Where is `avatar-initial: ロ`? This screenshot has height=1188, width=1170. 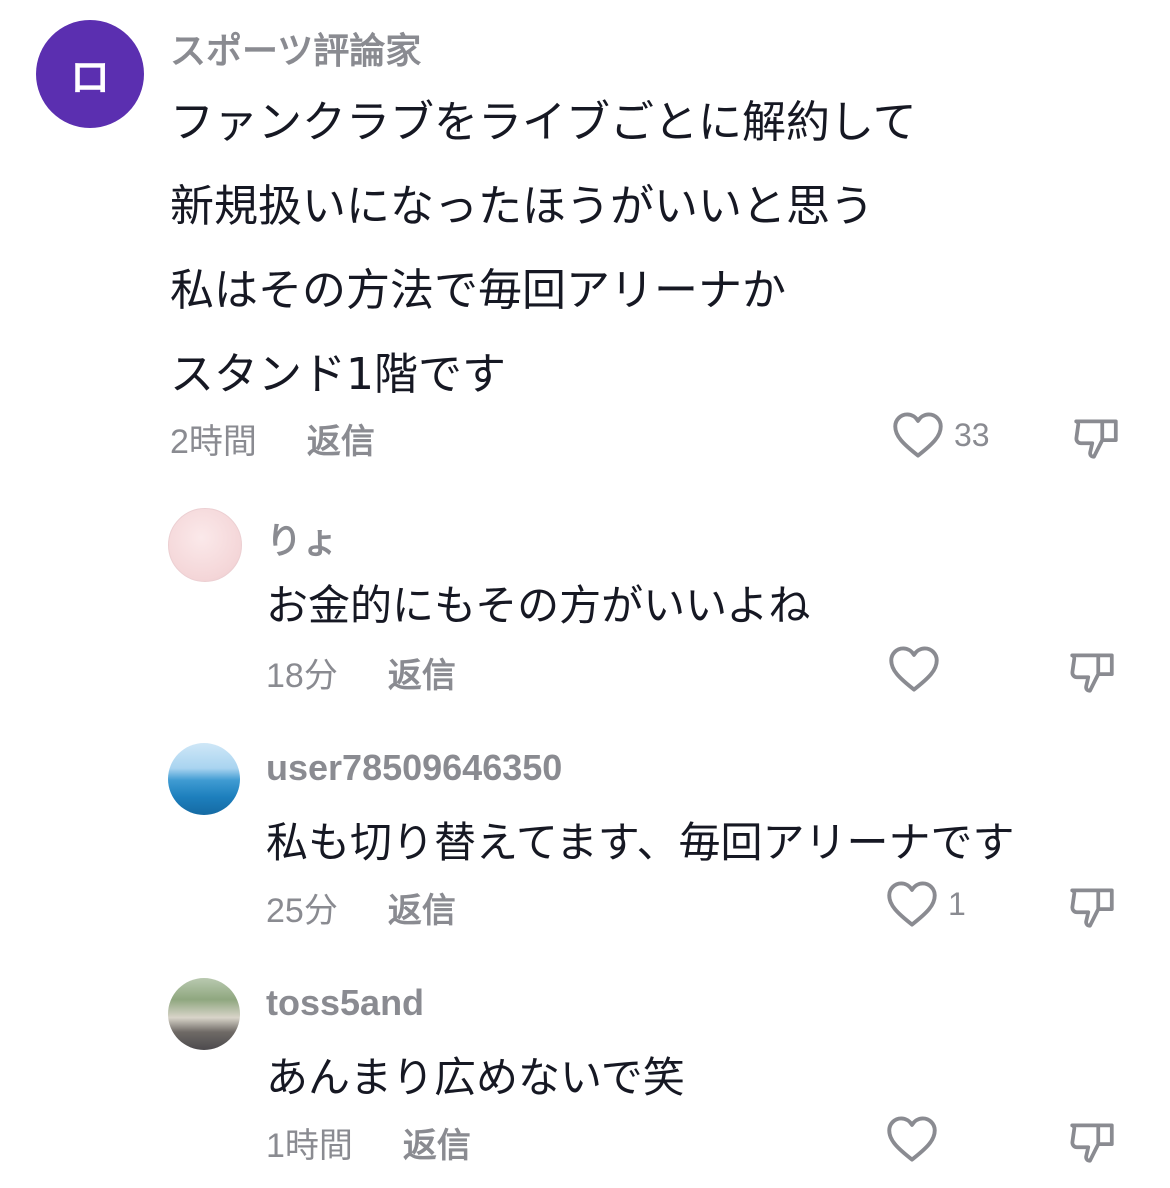 avatar-initial: ロ is located at coordinates (90, 78).